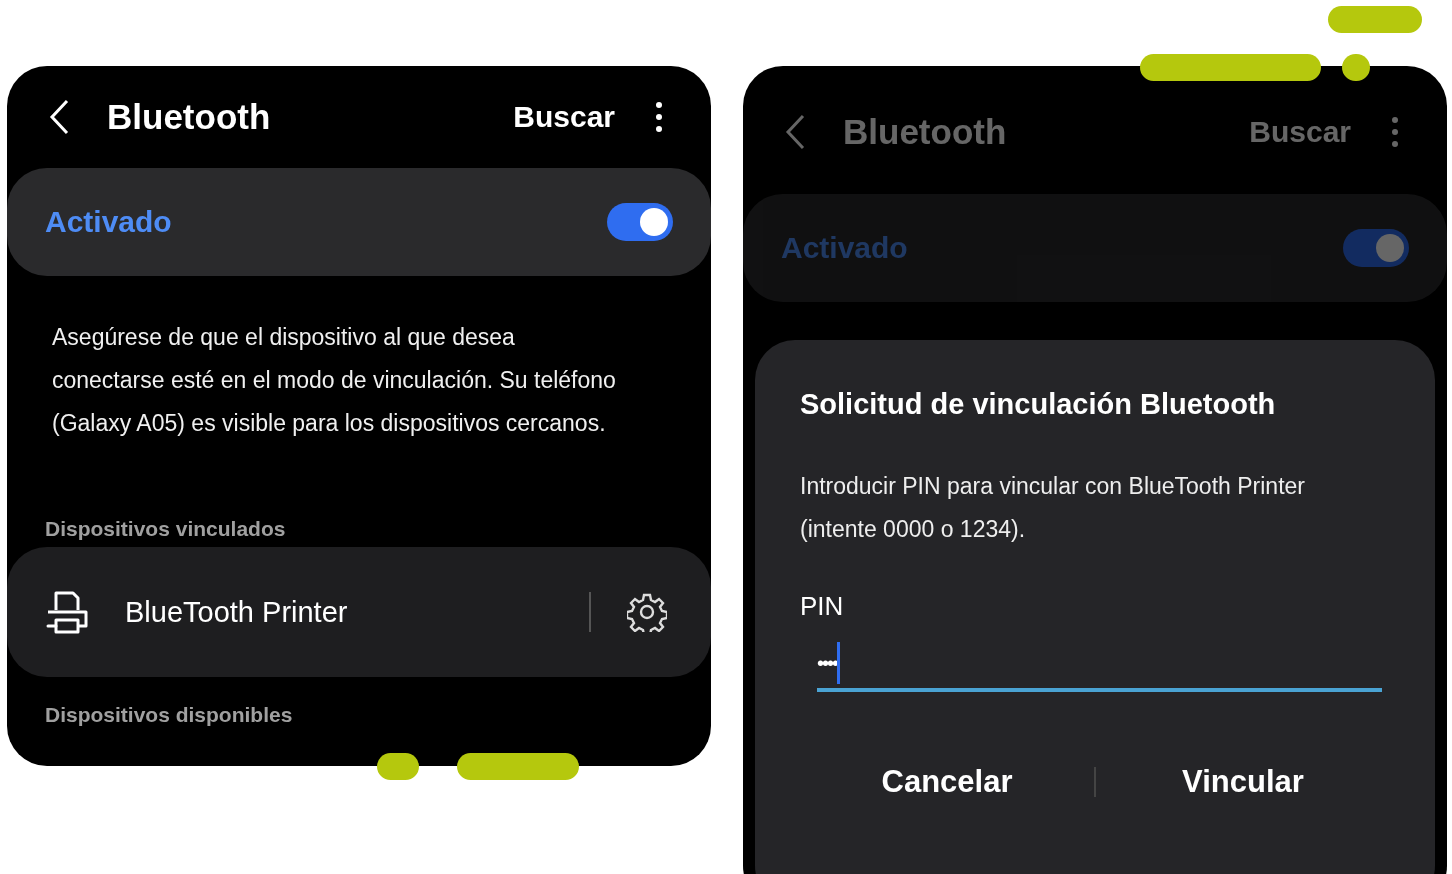 This screenshot has height=874, width=1452. I want to click on device-item: BlueTooth Printer, so click(359, 612).